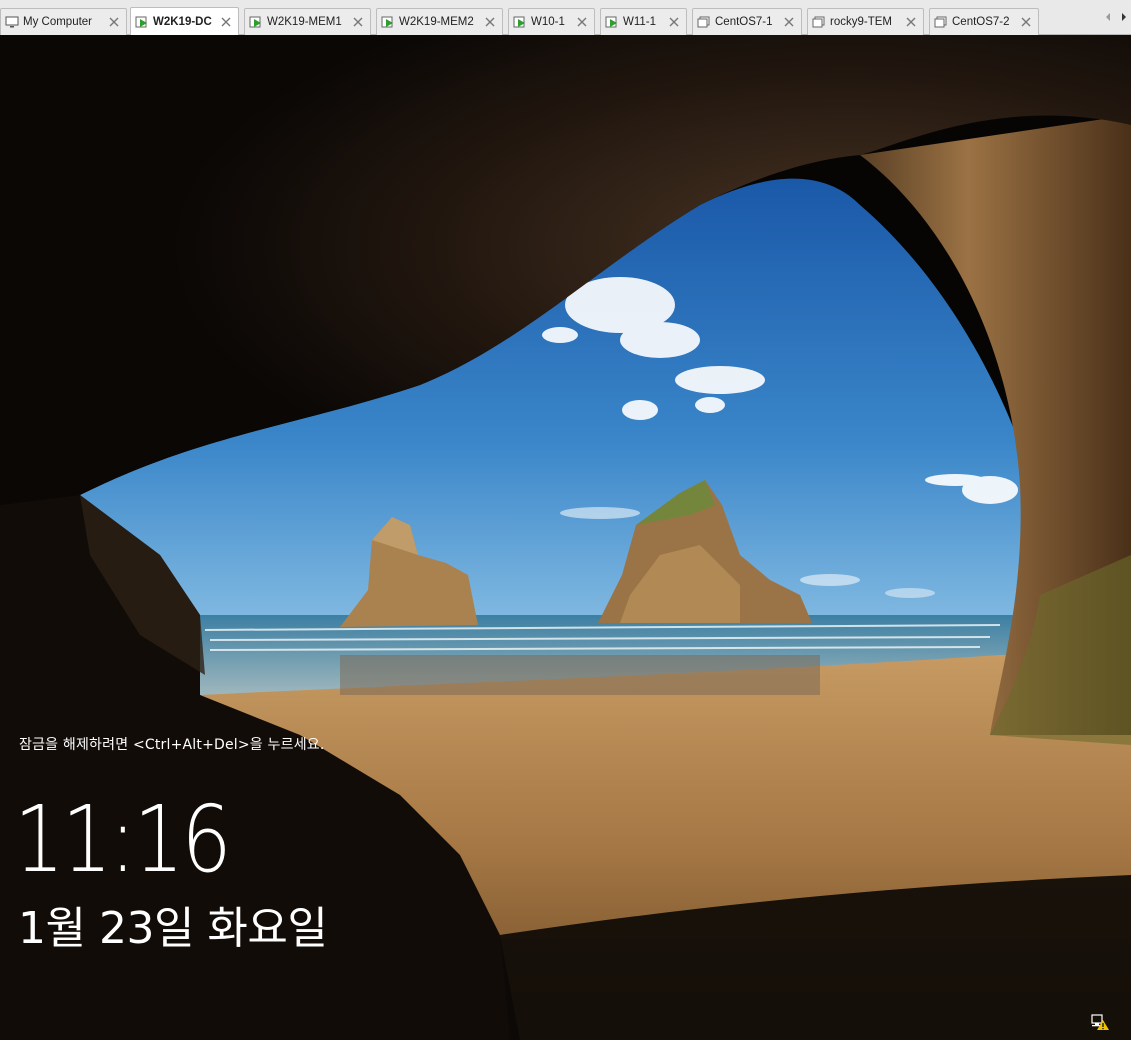  I want to click on tab-scroll-arrows, so click(1116, 17).